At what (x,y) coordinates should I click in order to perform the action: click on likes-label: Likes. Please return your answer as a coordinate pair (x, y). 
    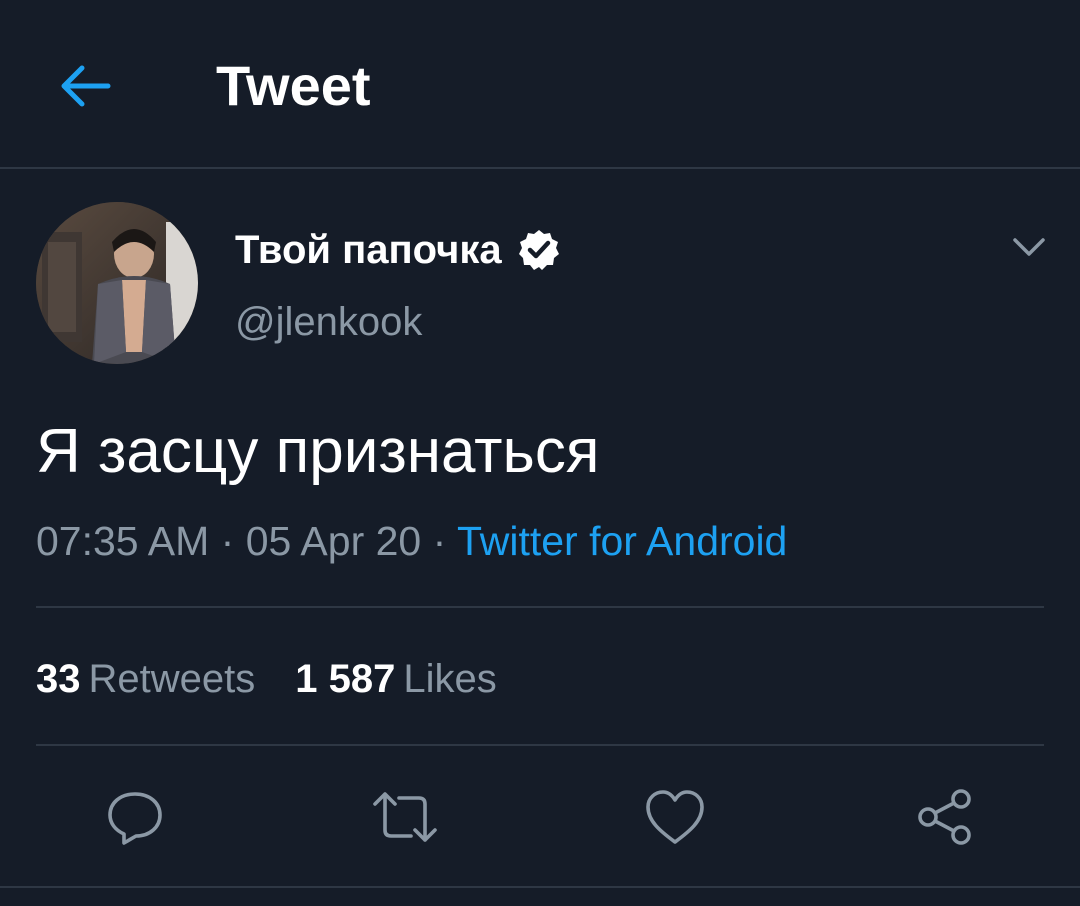
    Looking at the image, I should click on (450, 679).